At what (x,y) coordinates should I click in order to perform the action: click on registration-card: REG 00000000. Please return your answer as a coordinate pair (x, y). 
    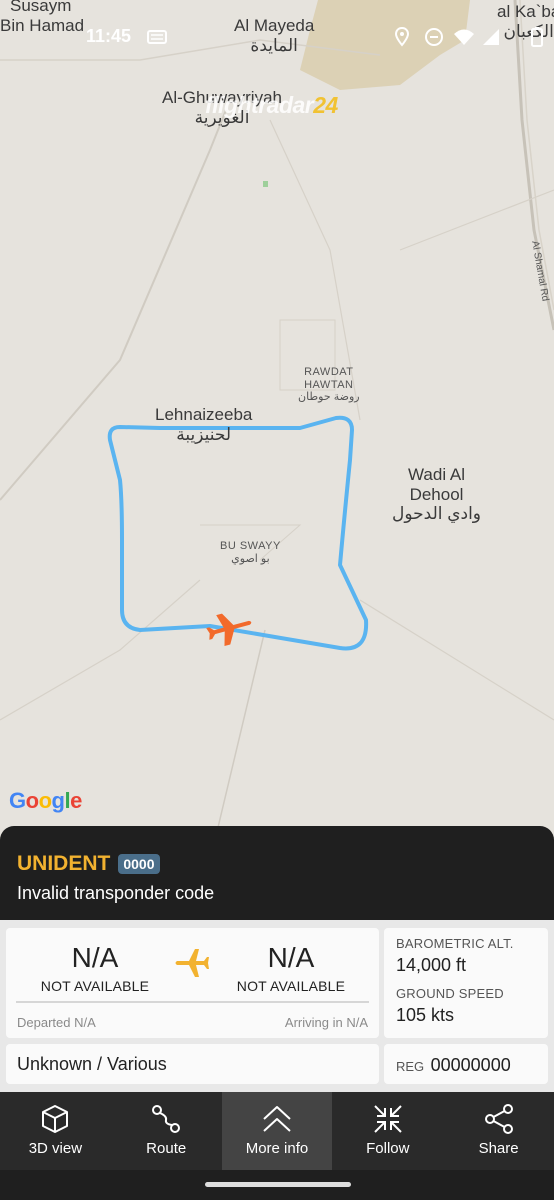
    Looking at the image, I should click on (466, 1064).